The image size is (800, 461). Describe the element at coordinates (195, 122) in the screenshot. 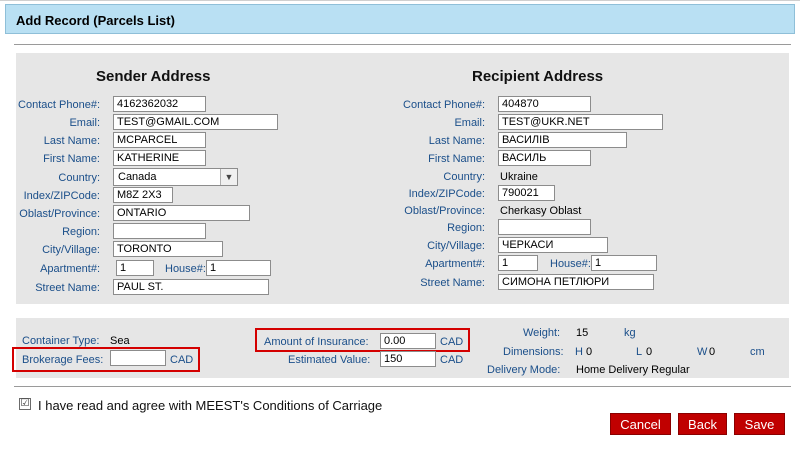

I see `sender-email-input: TEST@GMAIL.COM` at that location.